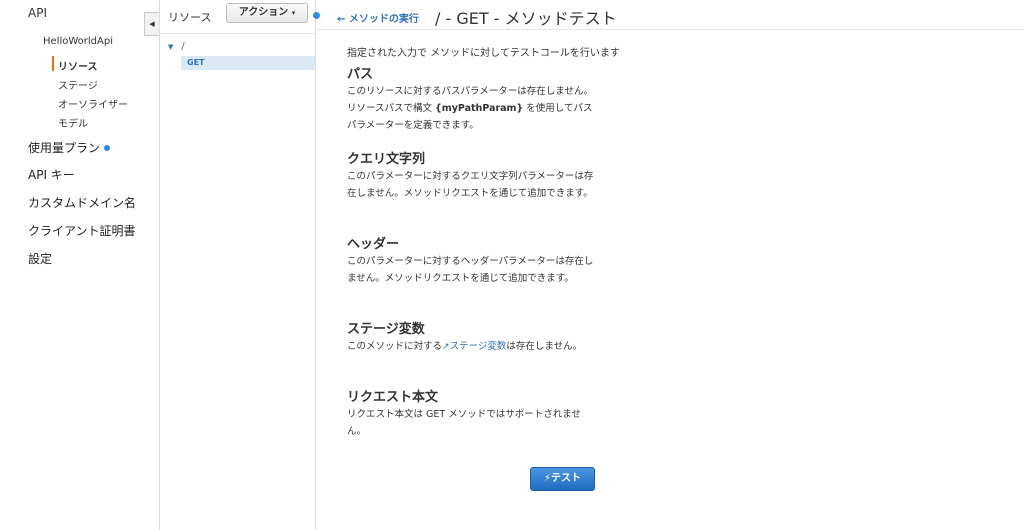  I want to click on section-header-title: ヘッダー, so click(373, 244).